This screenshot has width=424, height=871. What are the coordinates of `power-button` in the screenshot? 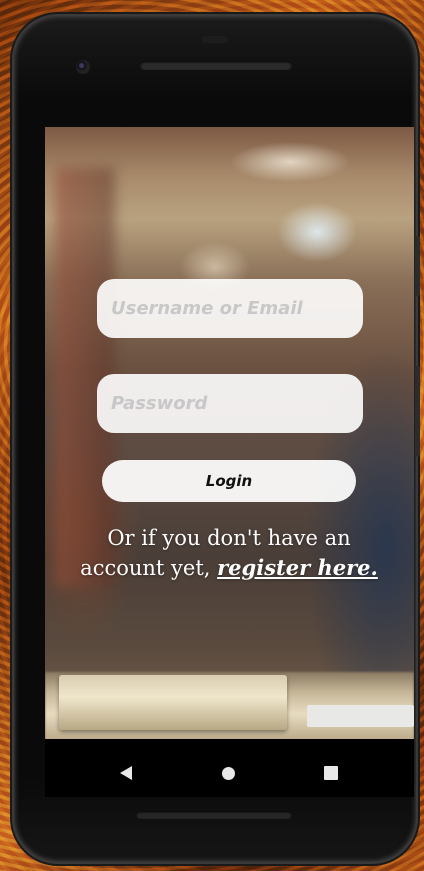 It's located at (417, 266).